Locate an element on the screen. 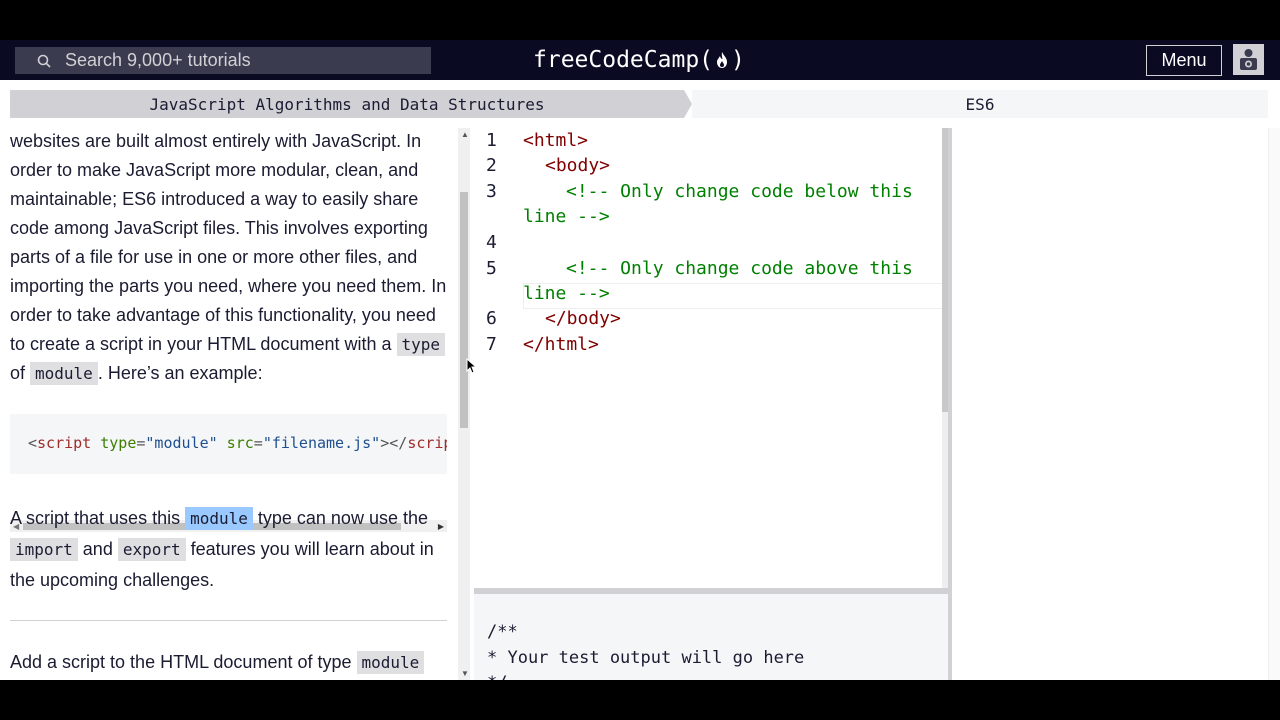 The width and height of the screenshot is (1280, 720). console-output: /** * Your test output will go here */ is located at coordinates (646, 651).